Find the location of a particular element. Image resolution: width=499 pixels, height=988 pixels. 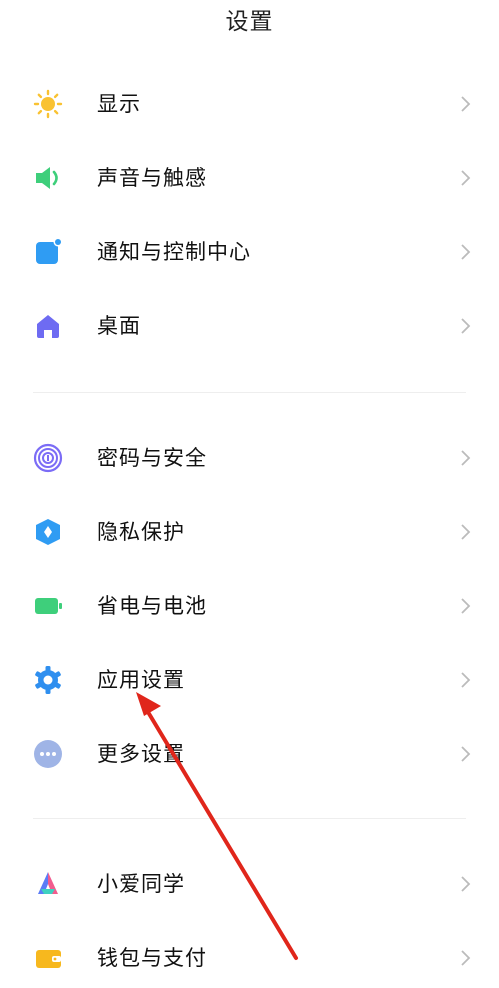

settings-item-label: 桌面 is located at coordinates (119, 326).